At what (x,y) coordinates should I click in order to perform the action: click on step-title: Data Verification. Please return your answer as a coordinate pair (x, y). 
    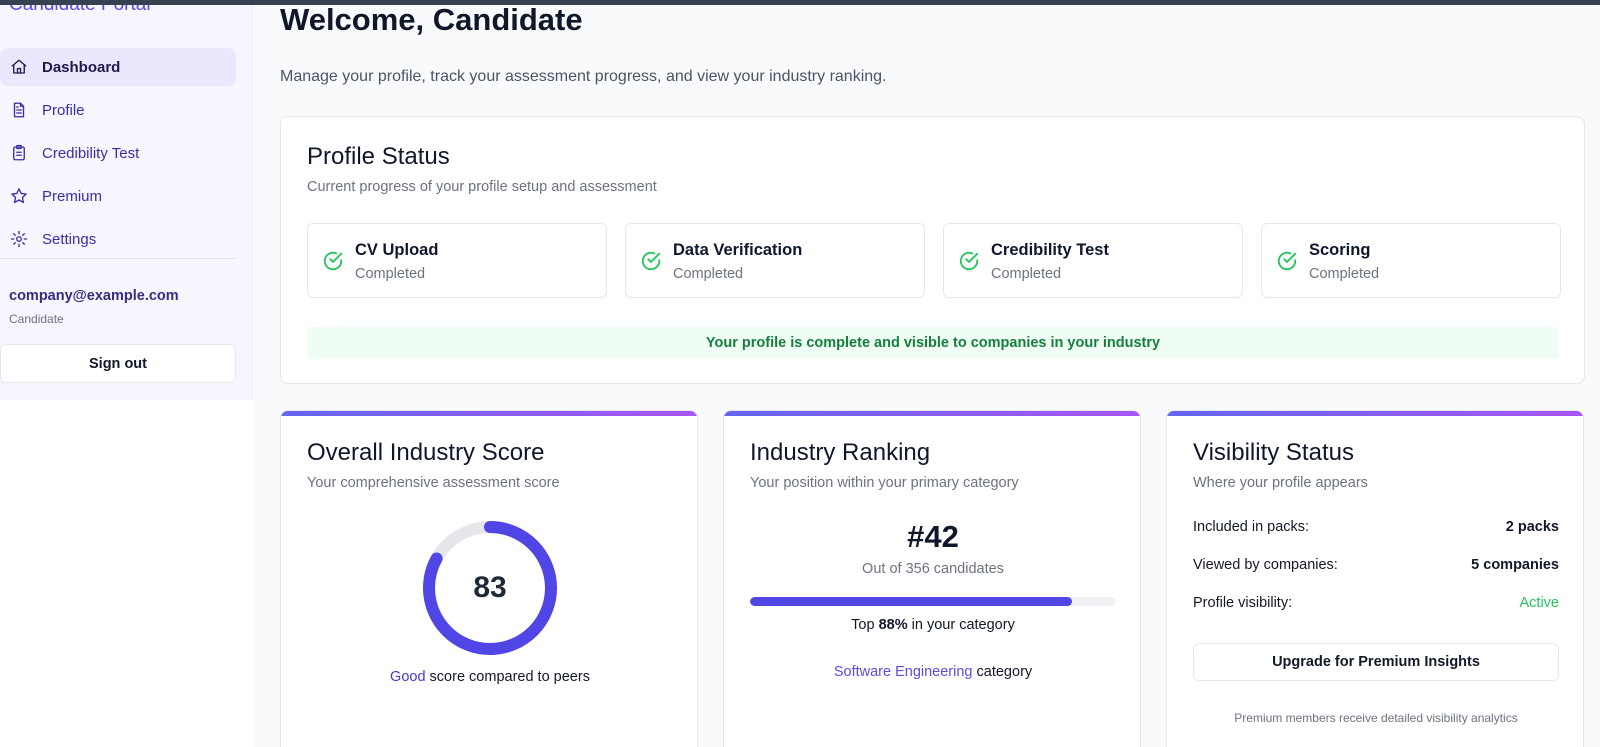
    Looking at the image, I should click on (738, 250).